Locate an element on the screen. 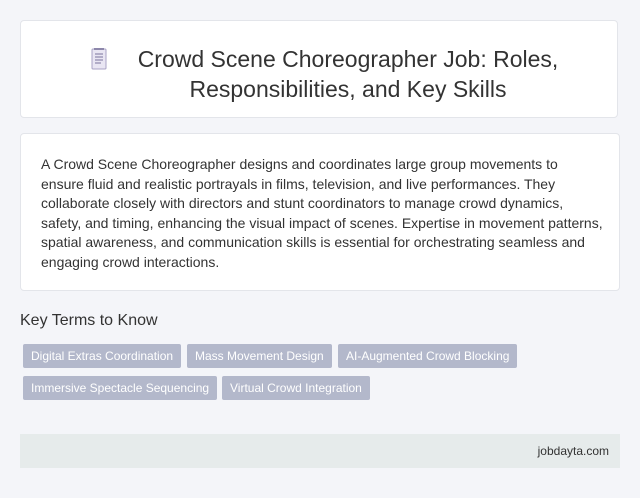 Image resolution: width=640 pixels, height=498 pixels. tag-immersive-spectacle-sequencing: Immersive Spectacle Sequencing is located at coordinates (120, 388).